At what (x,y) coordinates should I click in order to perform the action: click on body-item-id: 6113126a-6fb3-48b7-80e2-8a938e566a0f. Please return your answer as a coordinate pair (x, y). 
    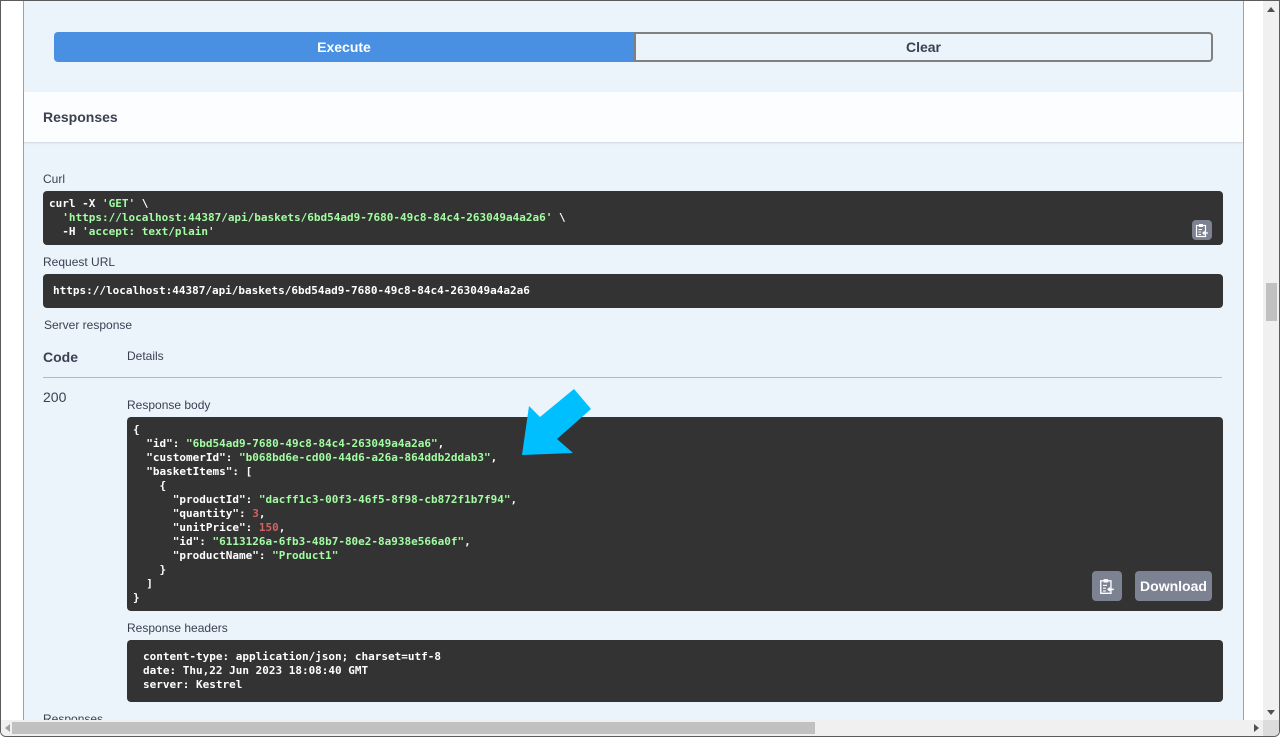
    Looking at the image, I should click on (338, 541).